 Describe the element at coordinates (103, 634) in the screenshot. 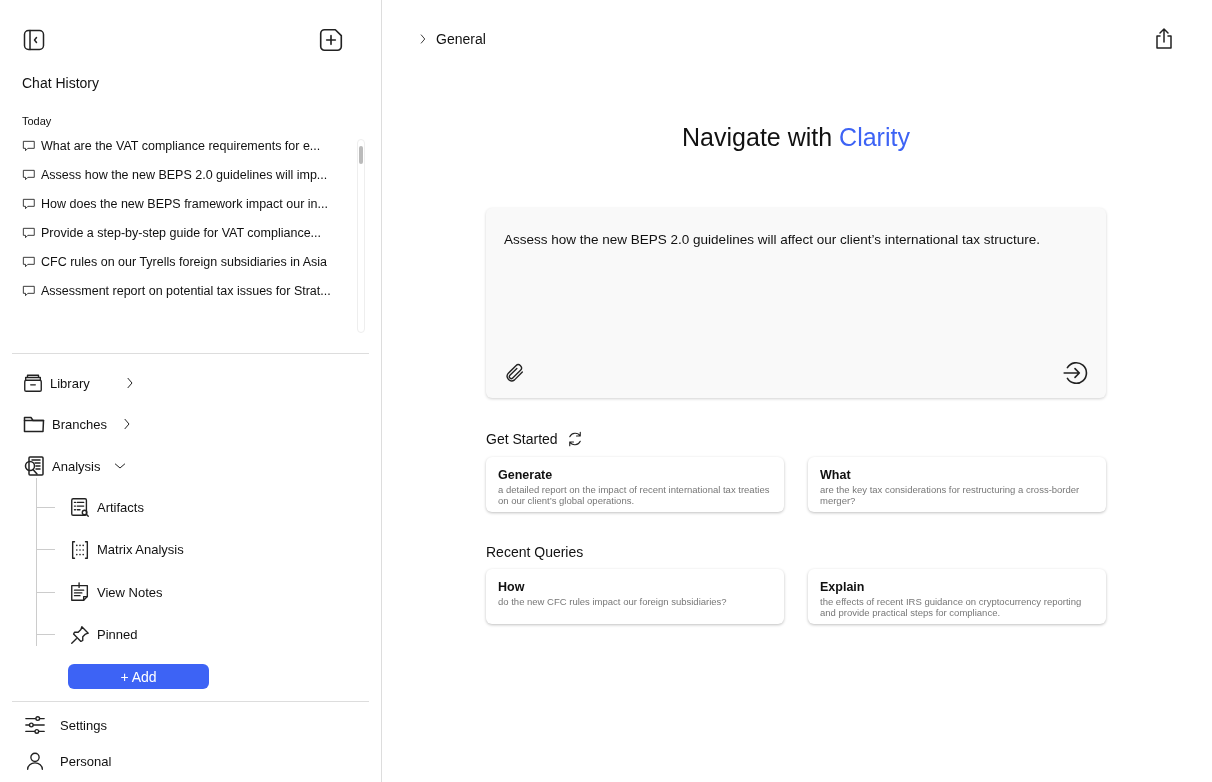

I see `nav-subitem: Pinned` at that location.